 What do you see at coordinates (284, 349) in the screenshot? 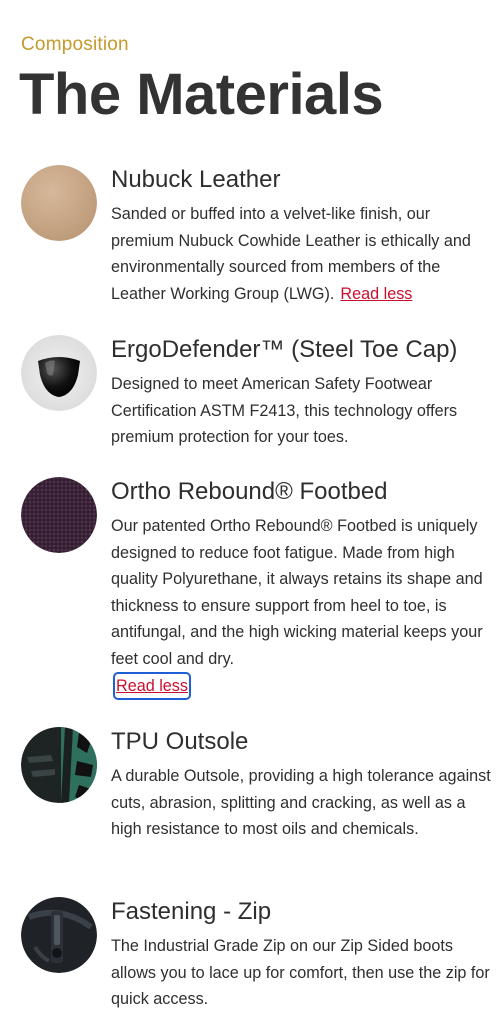
I see `material-title: ErgoDefender™ (Steel Toe Cap)` at bounding box center [284, 349].